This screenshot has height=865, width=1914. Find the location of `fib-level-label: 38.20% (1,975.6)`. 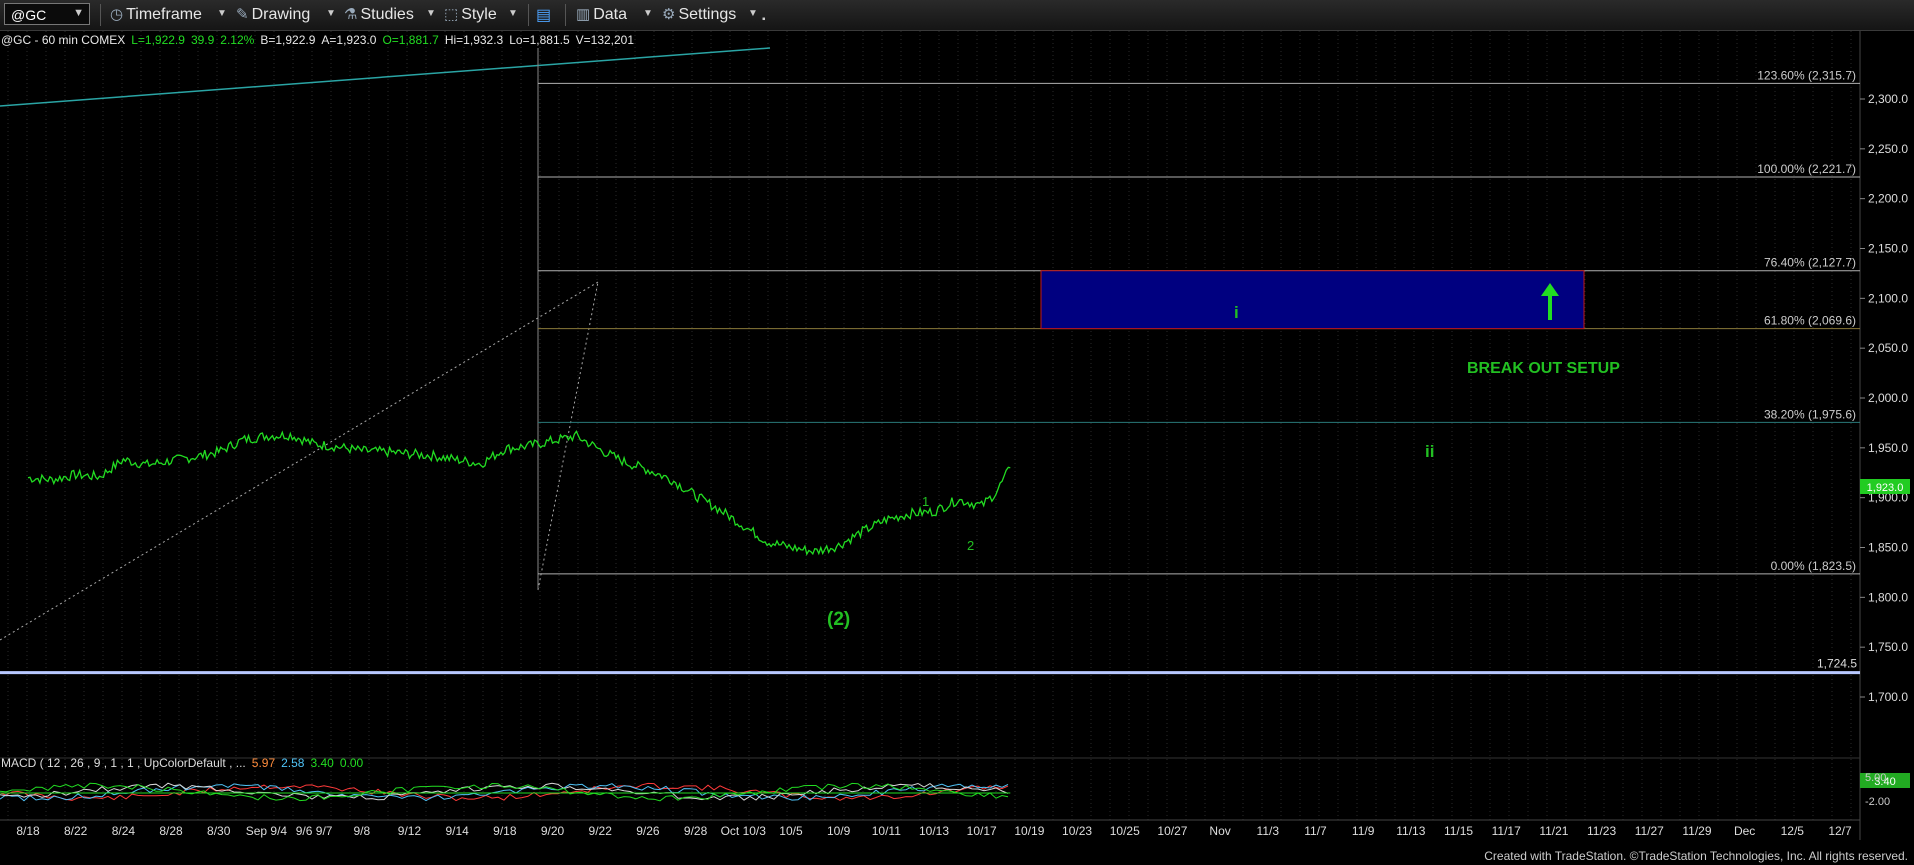

fib-level-label: 38.20% (1,975.6) is located at coordinates (1810, 414).